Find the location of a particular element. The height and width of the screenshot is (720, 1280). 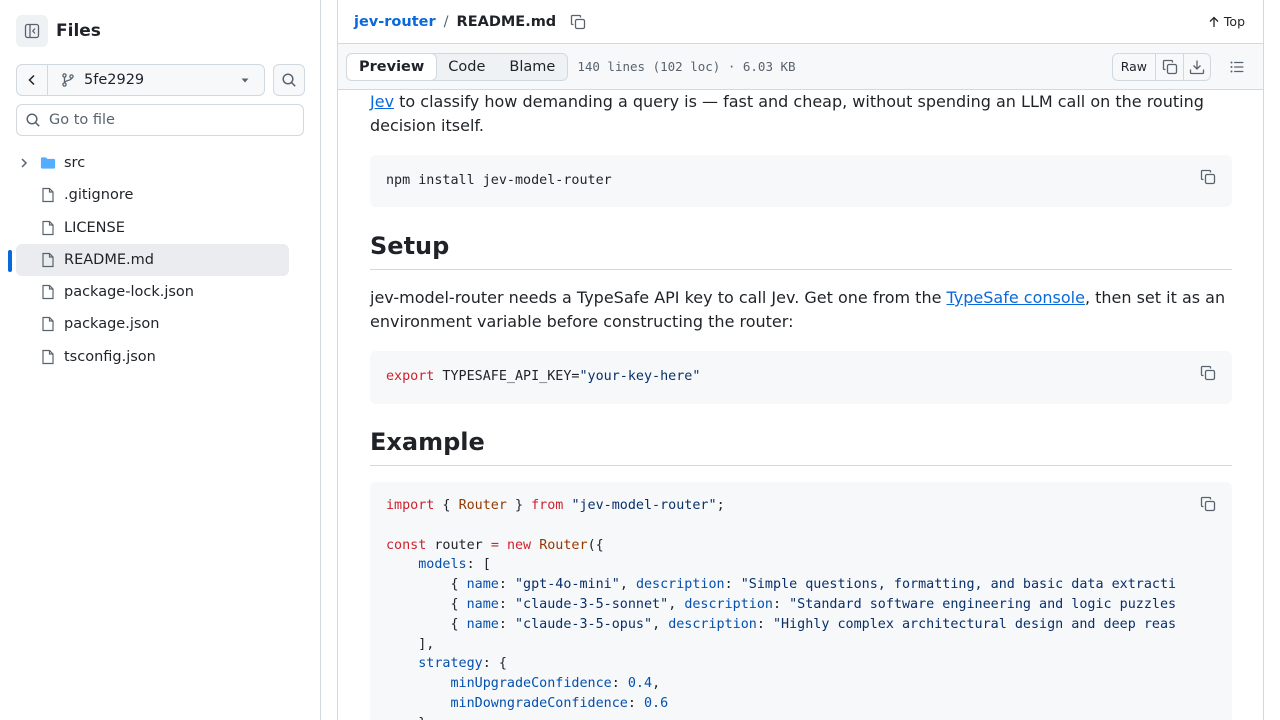

branch-group: 5fe2929 is located at coordinates (140, 80).